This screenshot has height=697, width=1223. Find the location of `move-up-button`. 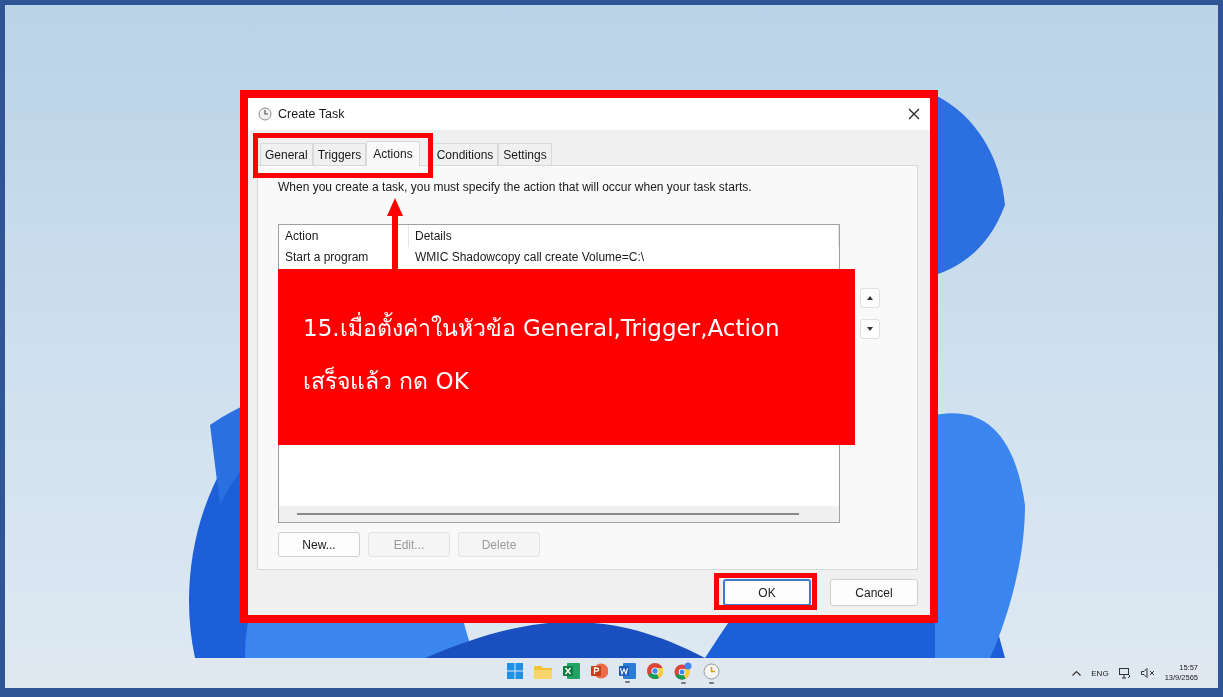

move-up-button is located at coordinates (870, 298).